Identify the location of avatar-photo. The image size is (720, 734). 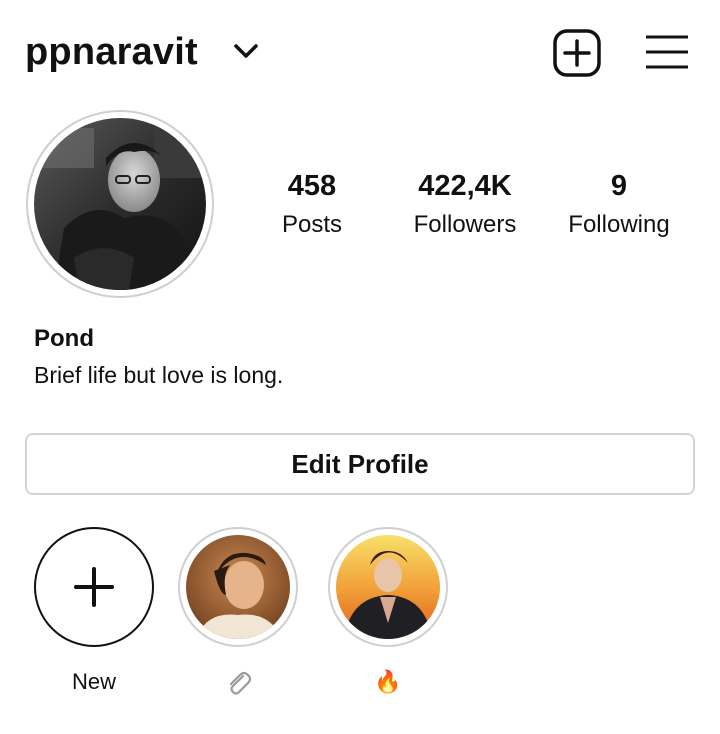
(120, 204).